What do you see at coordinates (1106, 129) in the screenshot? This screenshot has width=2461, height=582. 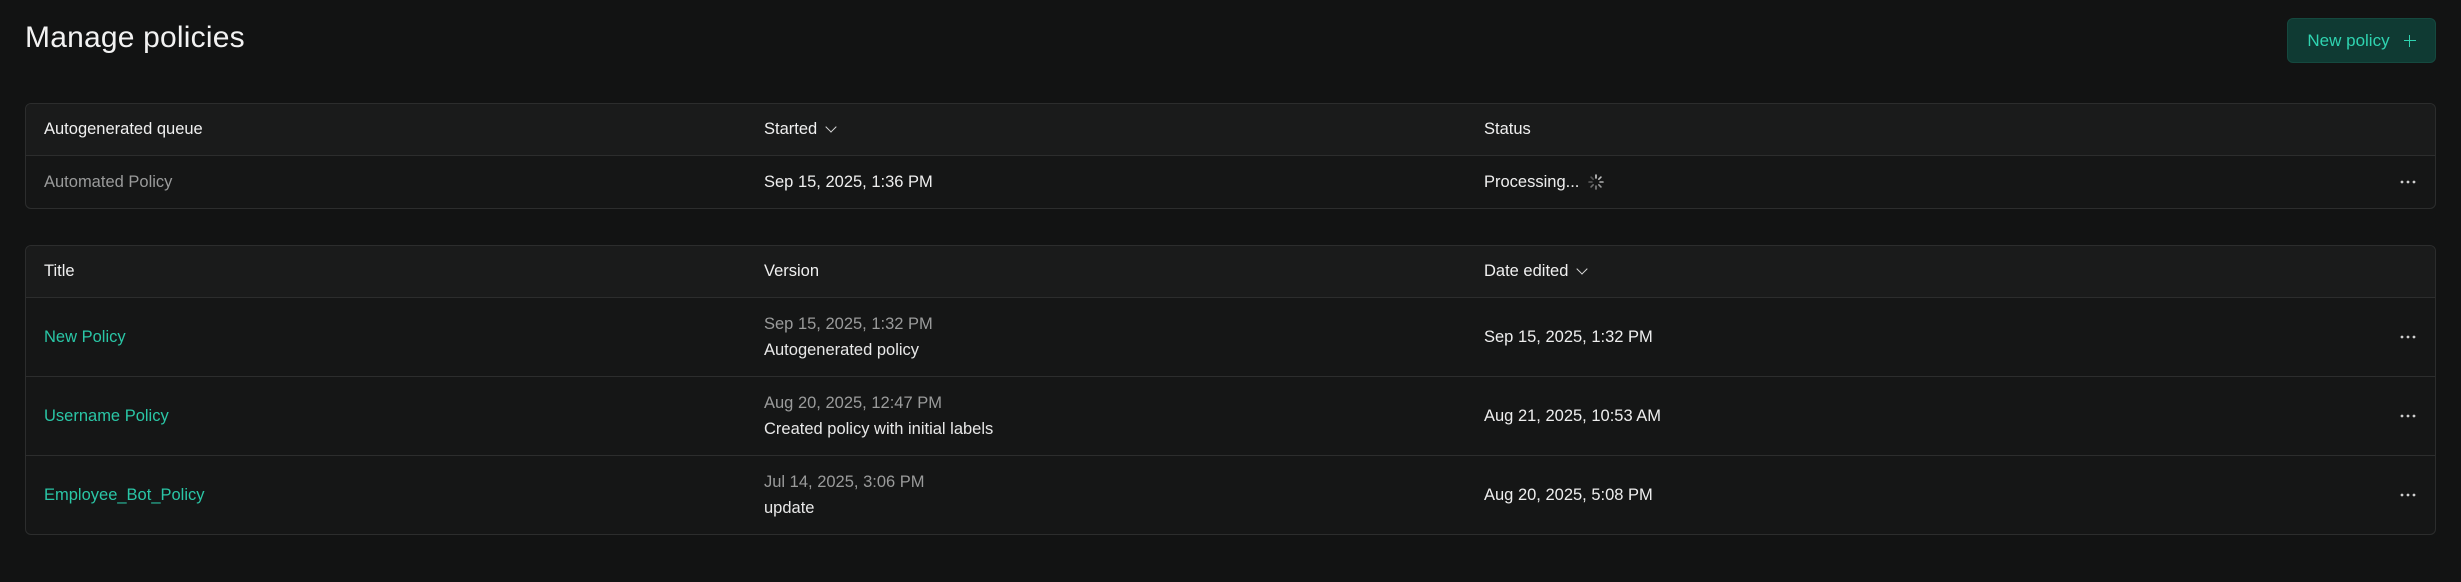 I see `column-header-started: Started` at bounding box center [1106, 129].